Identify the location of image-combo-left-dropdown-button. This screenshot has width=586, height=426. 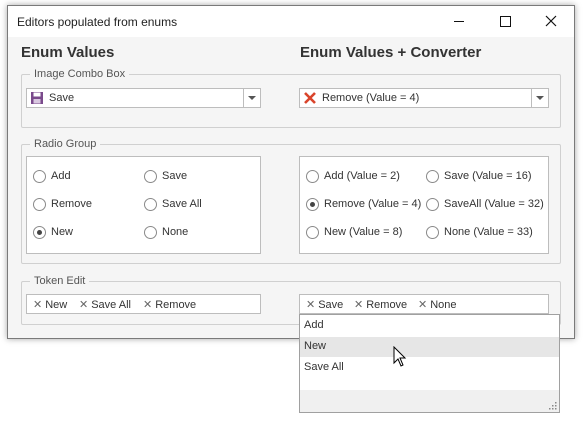
(251, 98).